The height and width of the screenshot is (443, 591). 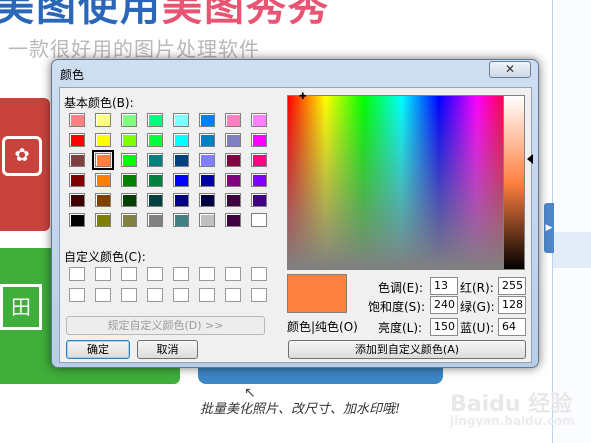 What do you see at coordinates (322, 327) in the screenshot?
I see `color-solid-label: 颜色|纯色(O)` at bounding box center [322, 327].